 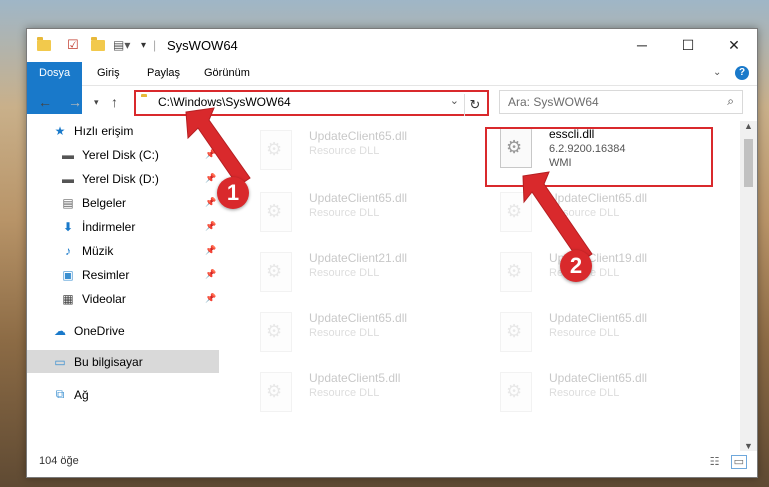 I want to click on folder-icon, so click(x=44, y=44).